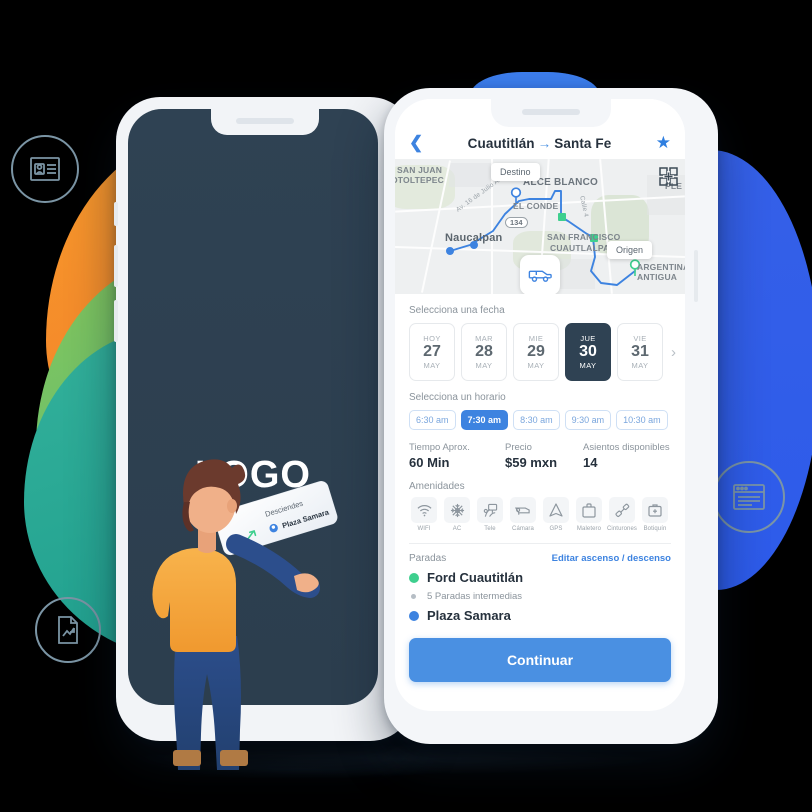 The image size is (812, 812). I want to click on ac-icon, so click(457, 510).